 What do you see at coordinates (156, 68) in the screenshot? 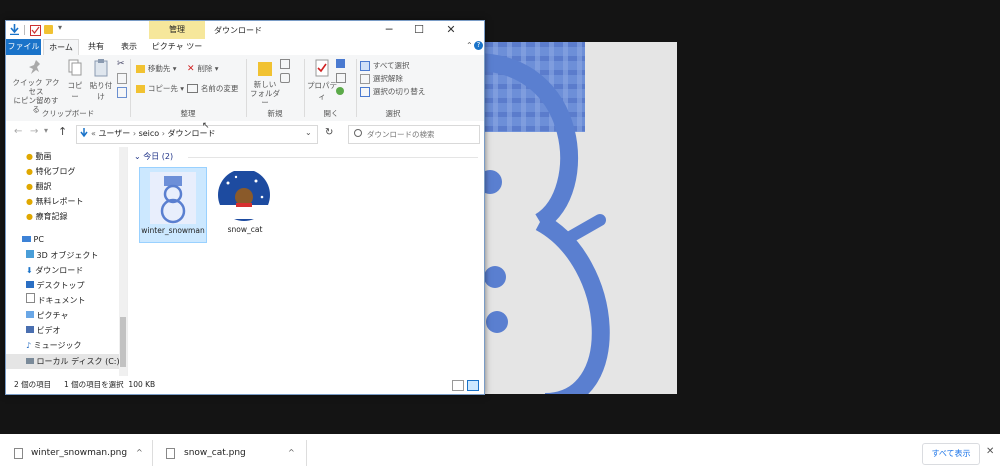
I see `move-to-button: 移動先 ▾` at bounding box center [156, 68].